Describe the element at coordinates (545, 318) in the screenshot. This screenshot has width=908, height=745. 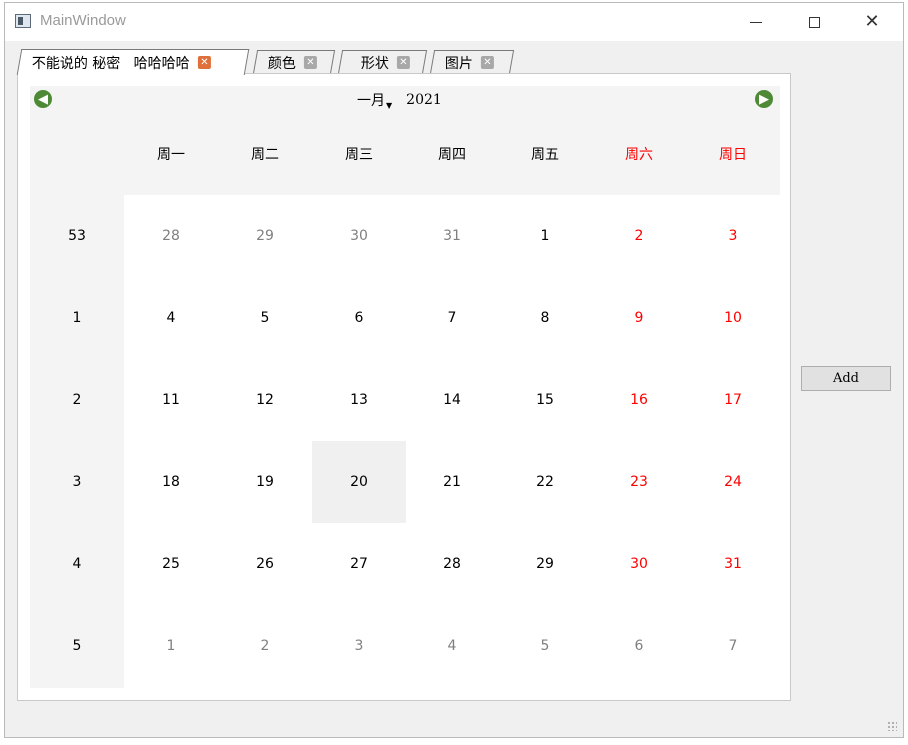
I see `day-cell: 8` at that location.